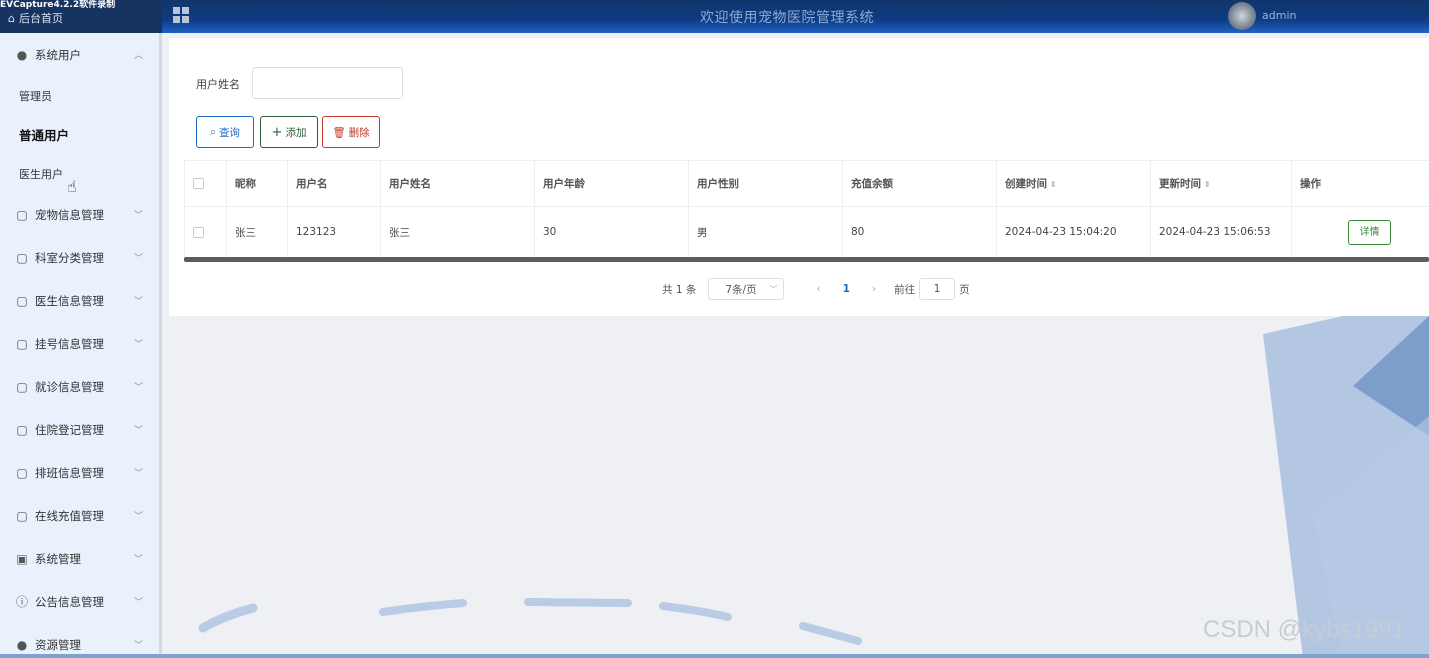 The image size is (1429, 658). What do you see at coordinates (937, 289) in the screenshot?
I see `goto-page-input: 1` at bounding box center [937, 289].